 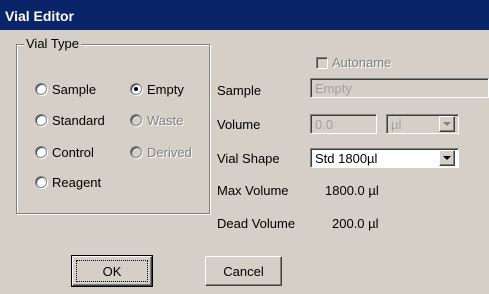 What do you see at coordinates (165, 89) in the screenshot?
I see `radio-label: Empty` at bounding box center [165, 89].